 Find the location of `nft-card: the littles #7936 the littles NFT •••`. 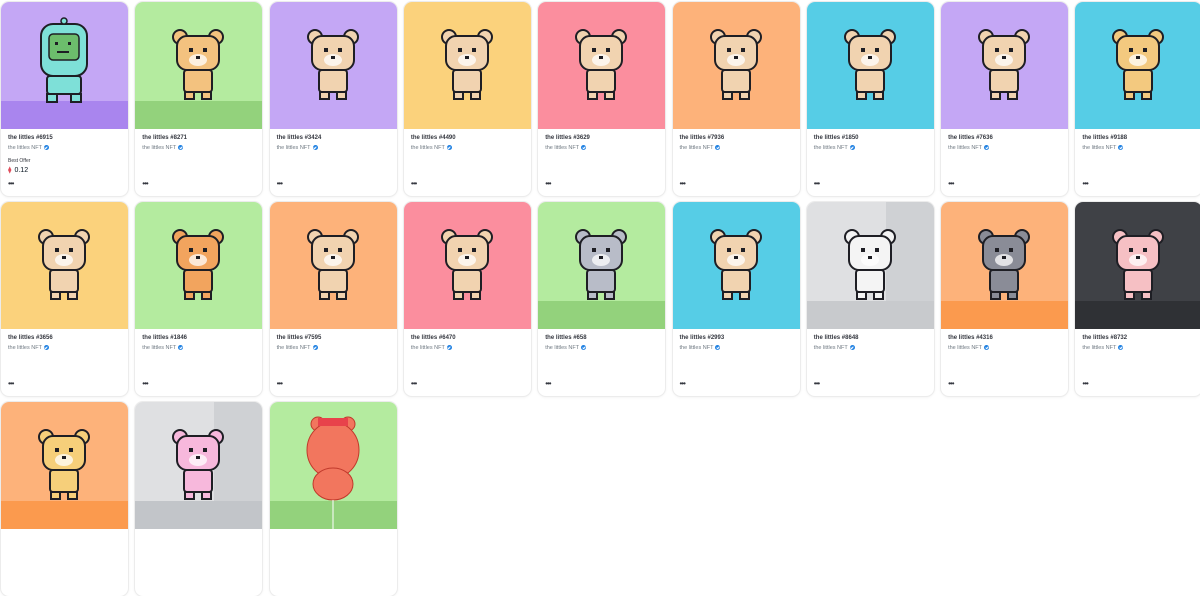

nft-card: the littles #7936 the littles NFT ••• is located at coordinates (736, 99).